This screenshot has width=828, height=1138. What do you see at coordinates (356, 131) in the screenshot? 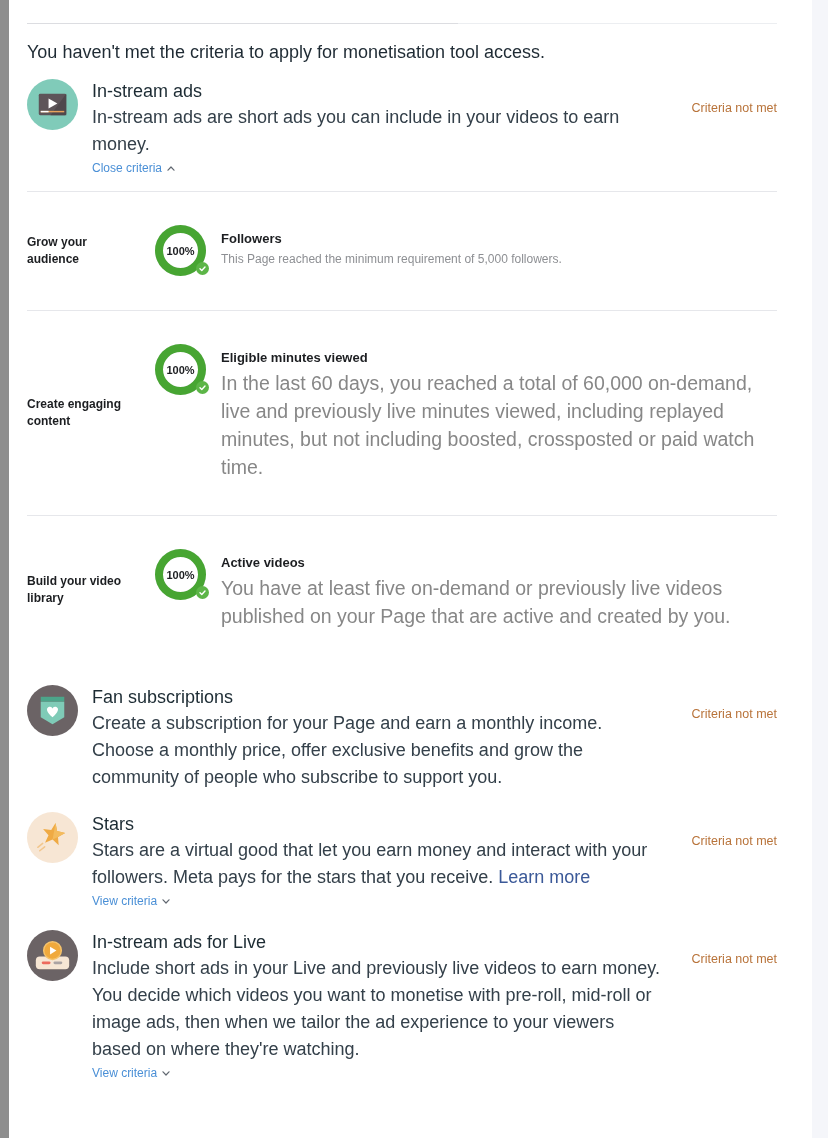
I see `tool-description: In-stream ads are short ads you can include in your videos to earn money.` at bounding box center [356, 131].